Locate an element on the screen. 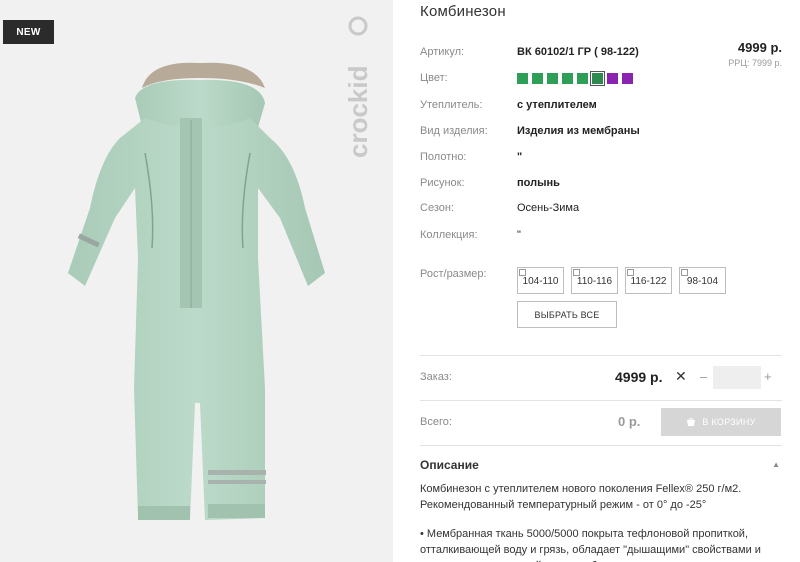  attr-label: Утеплитель: is located at coordinates (451, 105).